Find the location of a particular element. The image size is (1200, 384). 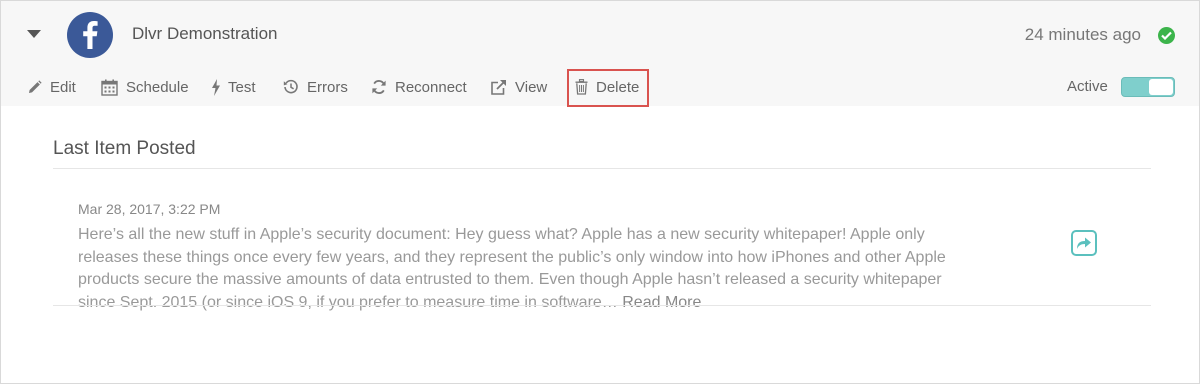

refresh-icon is located at coordinates (379, 87).